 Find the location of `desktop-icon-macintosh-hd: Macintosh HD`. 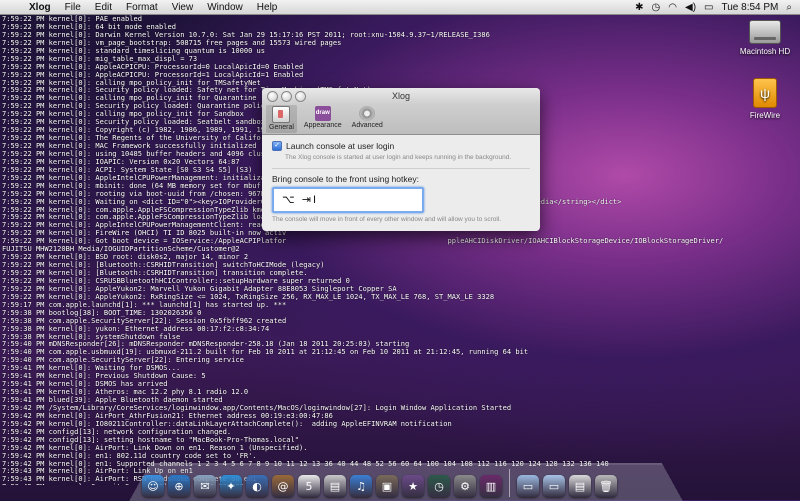

desktop-icon-macintosh-hd: Macintosh HD is located at coordinates (765, 38).